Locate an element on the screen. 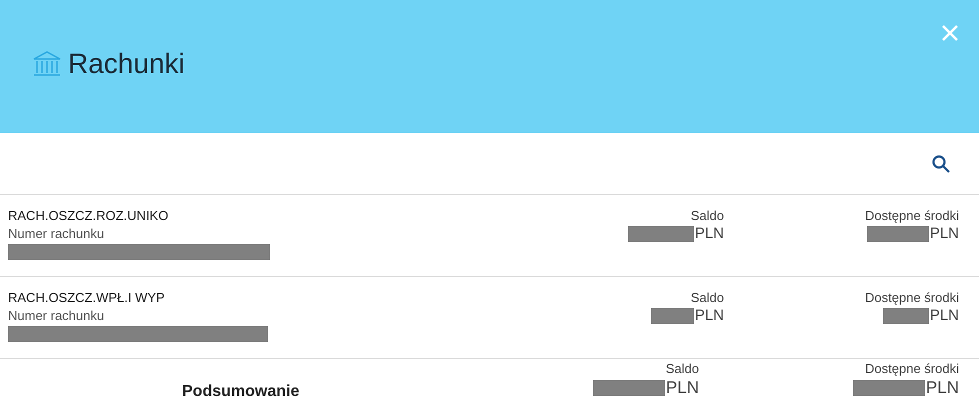 Image resolution: width=979 pixels, height=406 pixels. account-name: RACH.OSZCZ.ROZ.UNIKO is located at coordinates (89, 215).